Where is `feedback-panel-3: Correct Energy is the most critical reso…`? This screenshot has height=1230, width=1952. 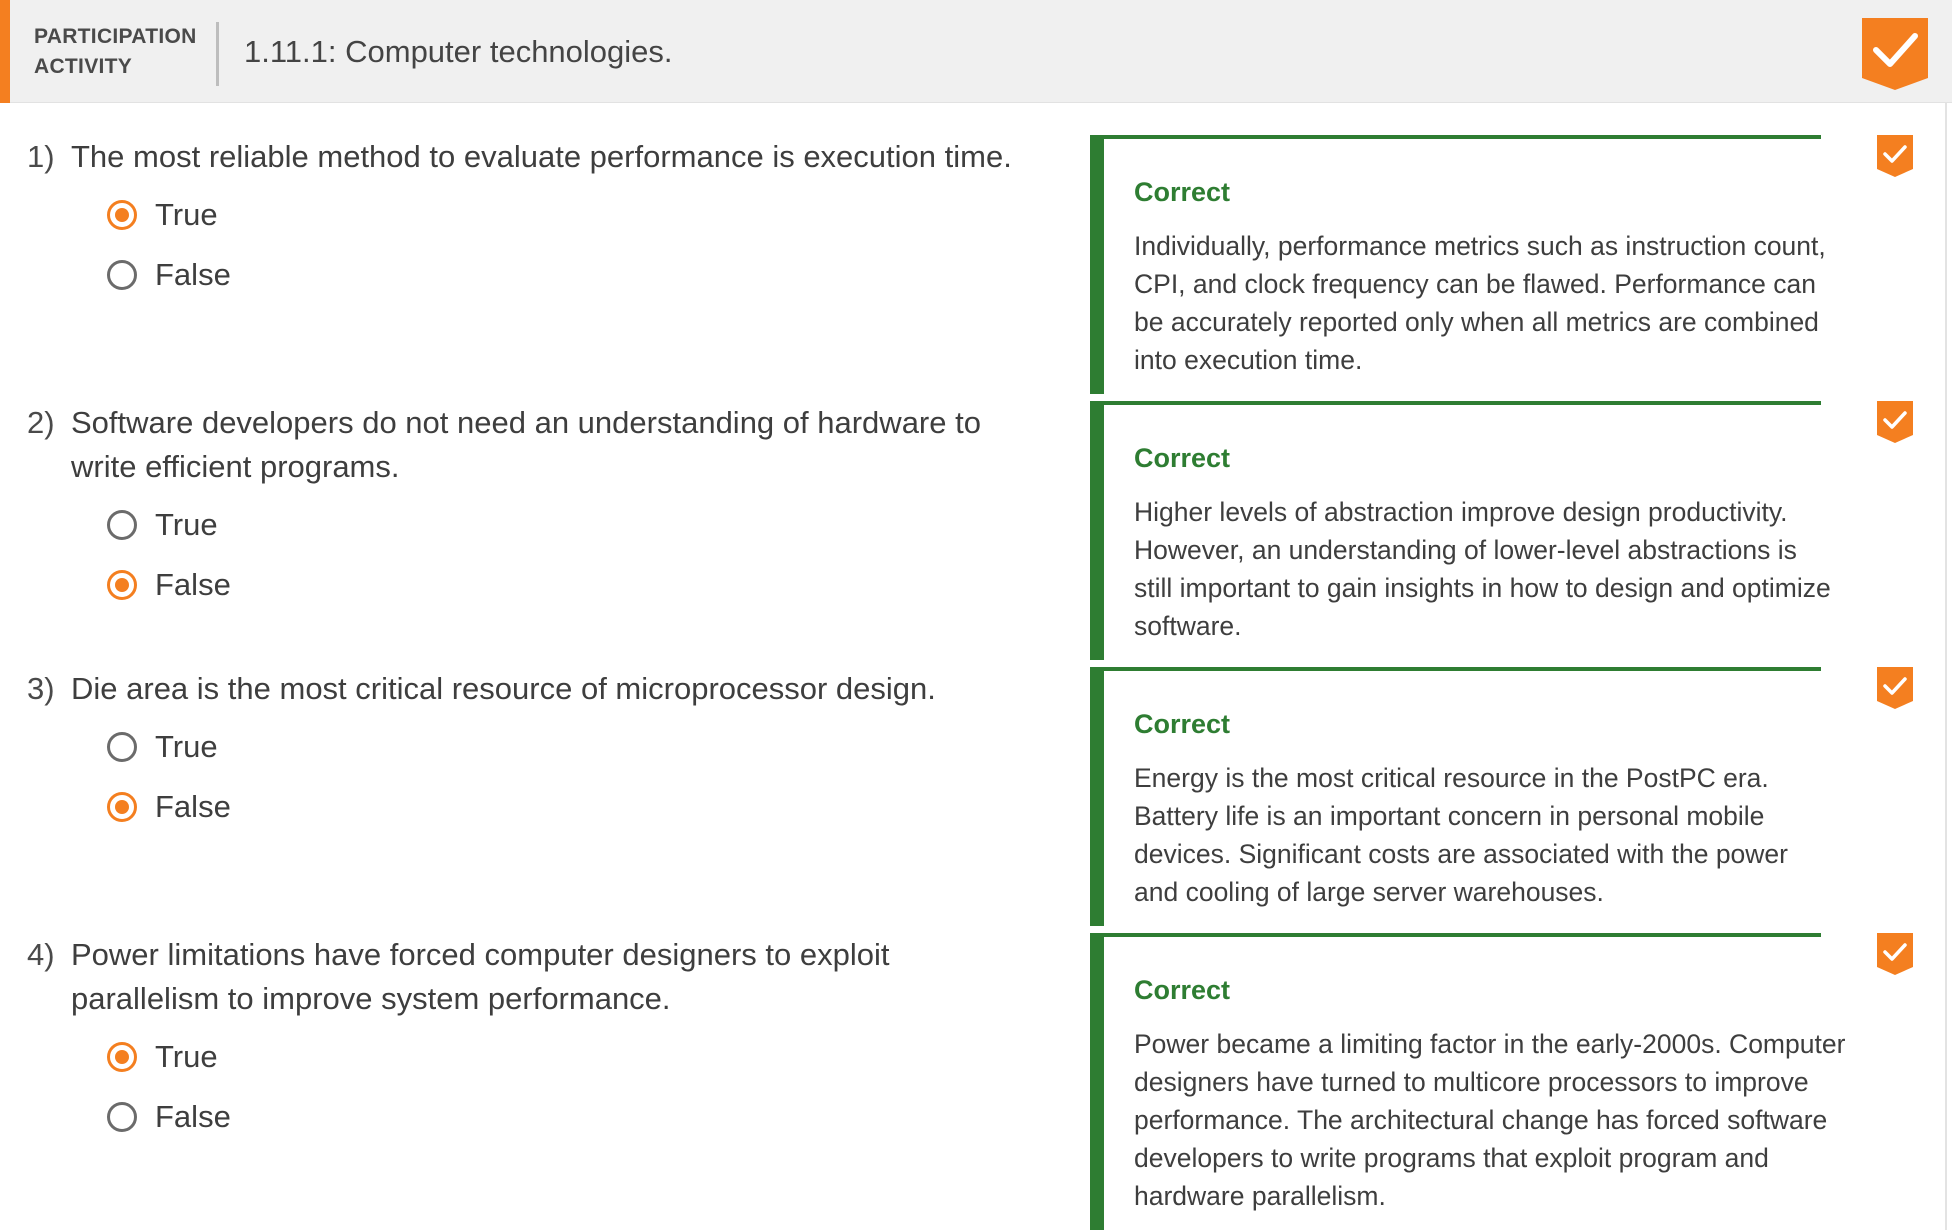 feedback-panel-3: Correct Energy is the most critical reso… is located at coordinates (1455, 796).